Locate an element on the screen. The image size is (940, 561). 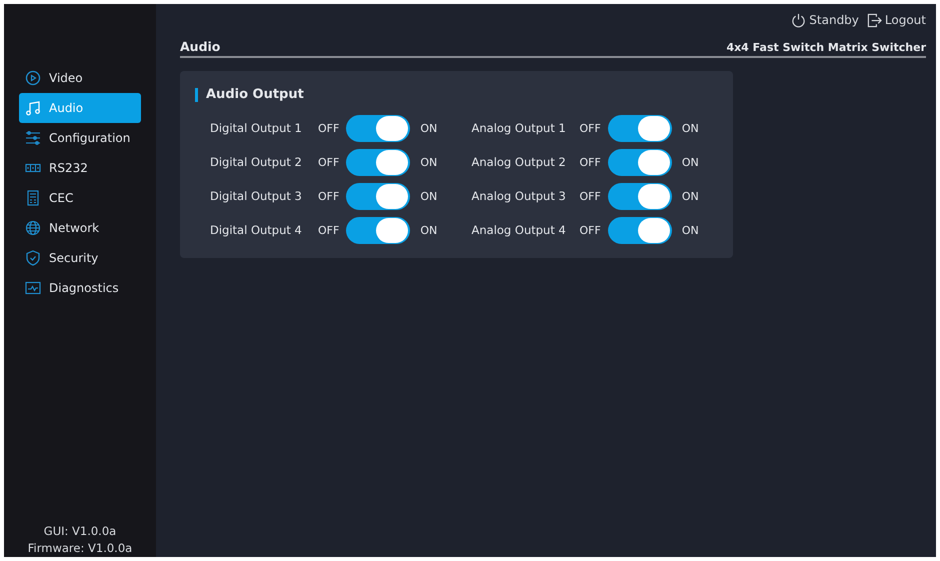
nav-item: Network is located at coordinates (80, 228).